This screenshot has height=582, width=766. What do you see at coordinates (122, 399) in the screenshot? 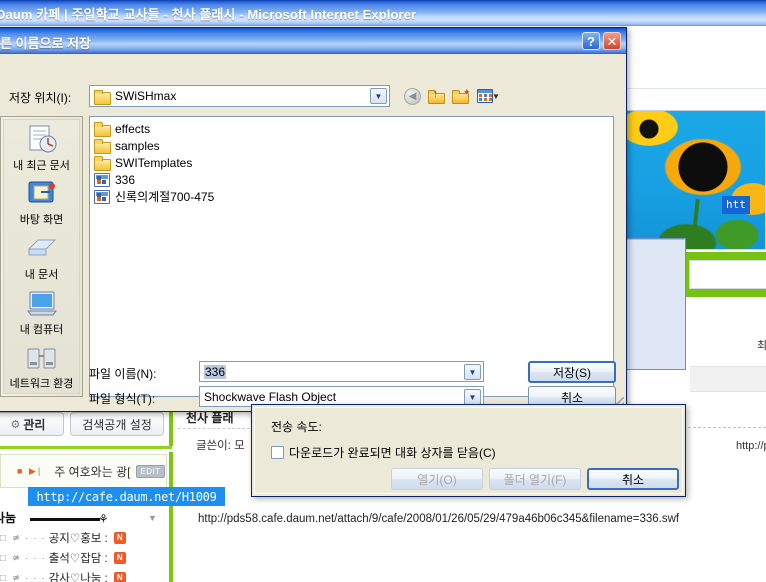
I see `filetype-label: 파일 형식(T):` at bounding box center [122, 399].